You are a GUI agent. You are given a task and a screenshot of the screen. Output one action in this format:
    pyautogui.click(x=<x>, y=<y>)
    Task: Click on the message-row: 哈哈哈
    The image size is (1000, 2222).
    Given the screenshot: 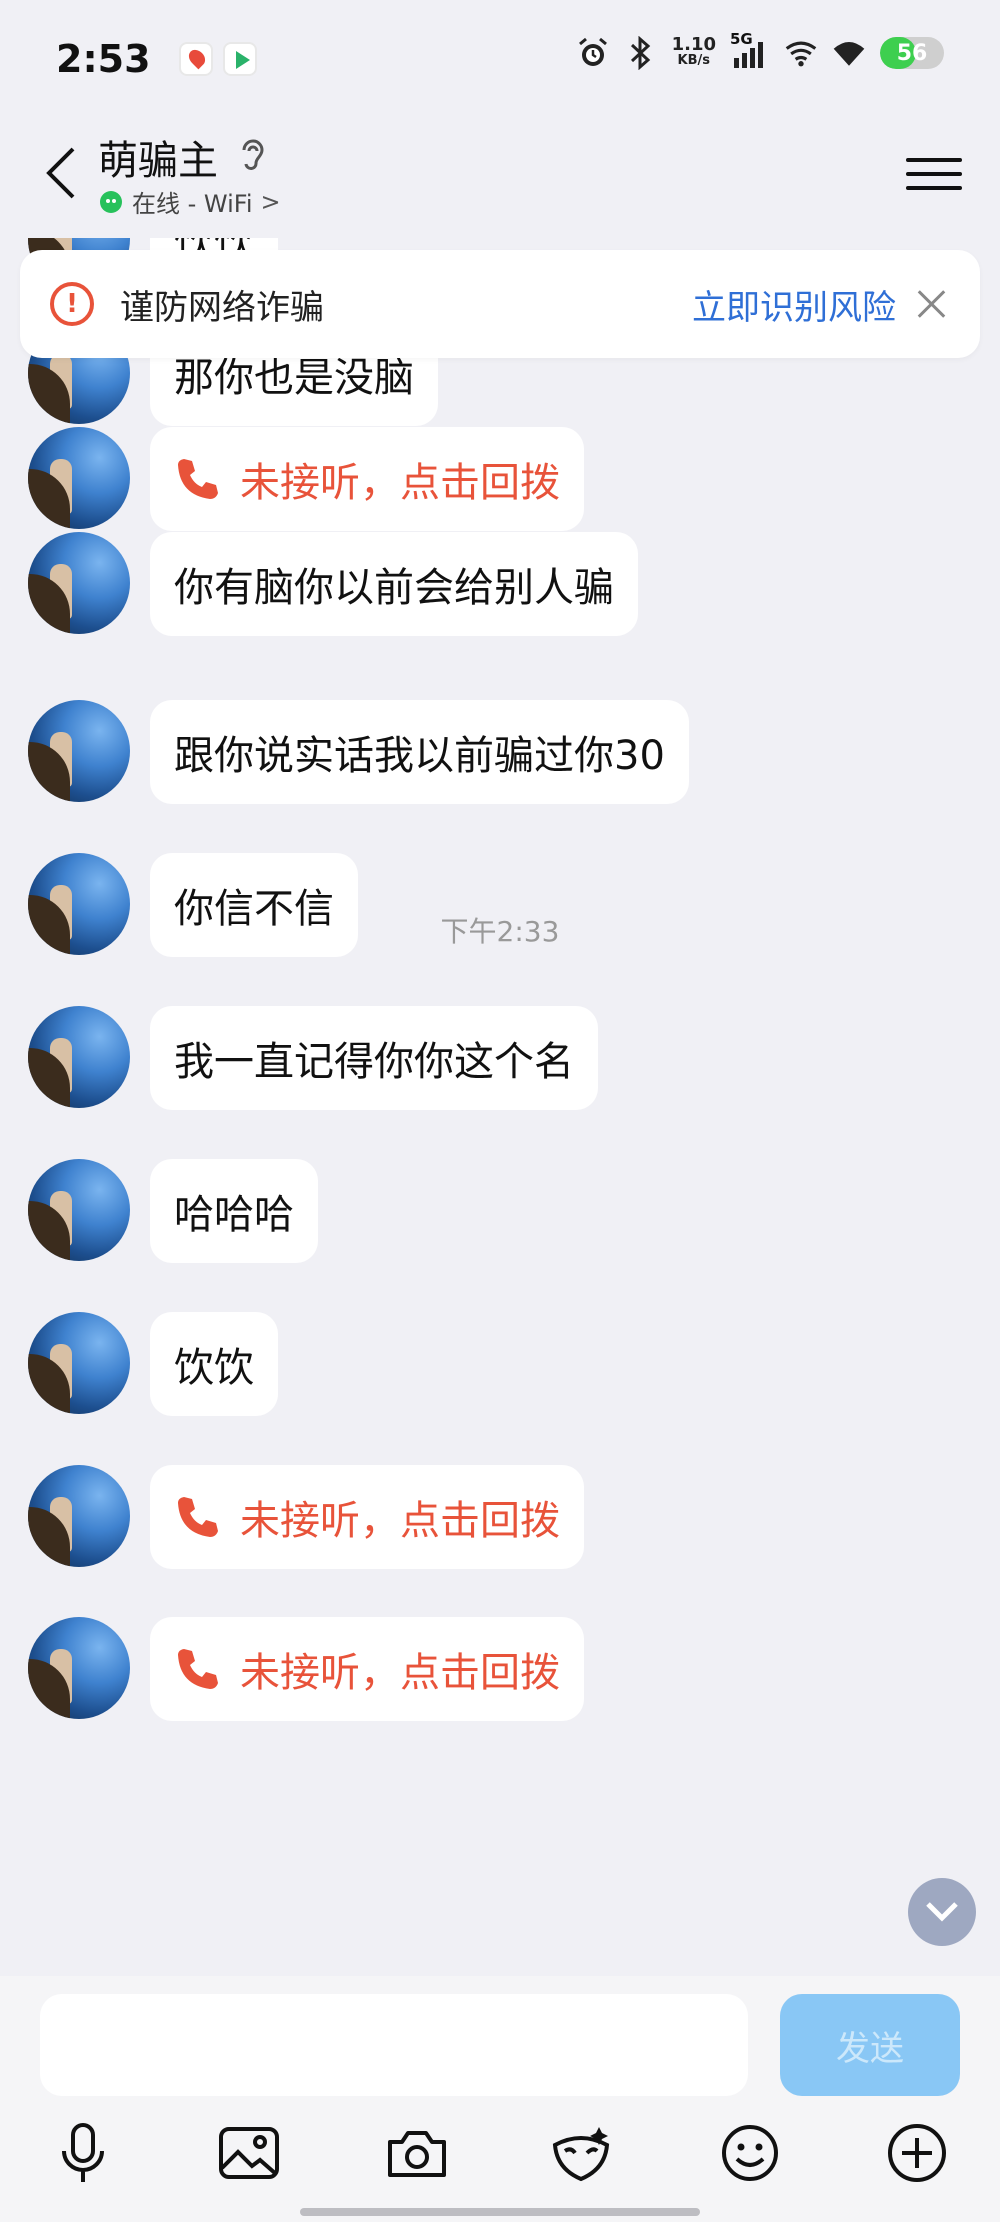 What is the action you would take?
    pyautogui.click(x=173, y=1211)
    